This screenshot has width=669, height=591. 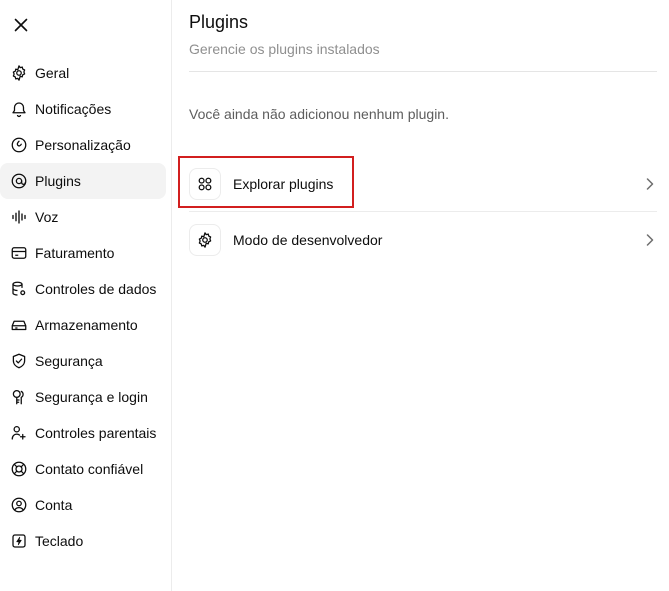 I want to click on sidebar-item-label: Armazenamento, so click(x=86, y=325).